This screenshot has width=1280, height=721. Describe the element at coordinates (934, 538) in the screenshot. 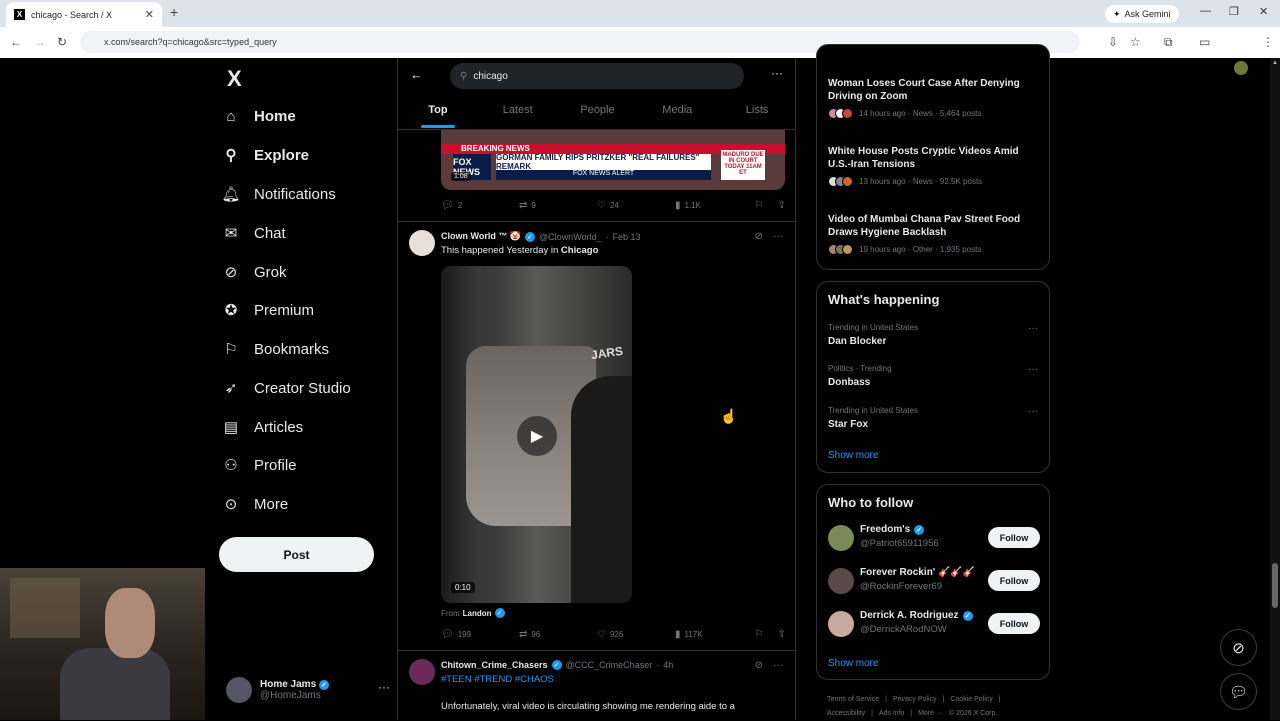

I see `follow-suggestion: Freedom's ✓ @Patriot65911956 Follow` at that location.